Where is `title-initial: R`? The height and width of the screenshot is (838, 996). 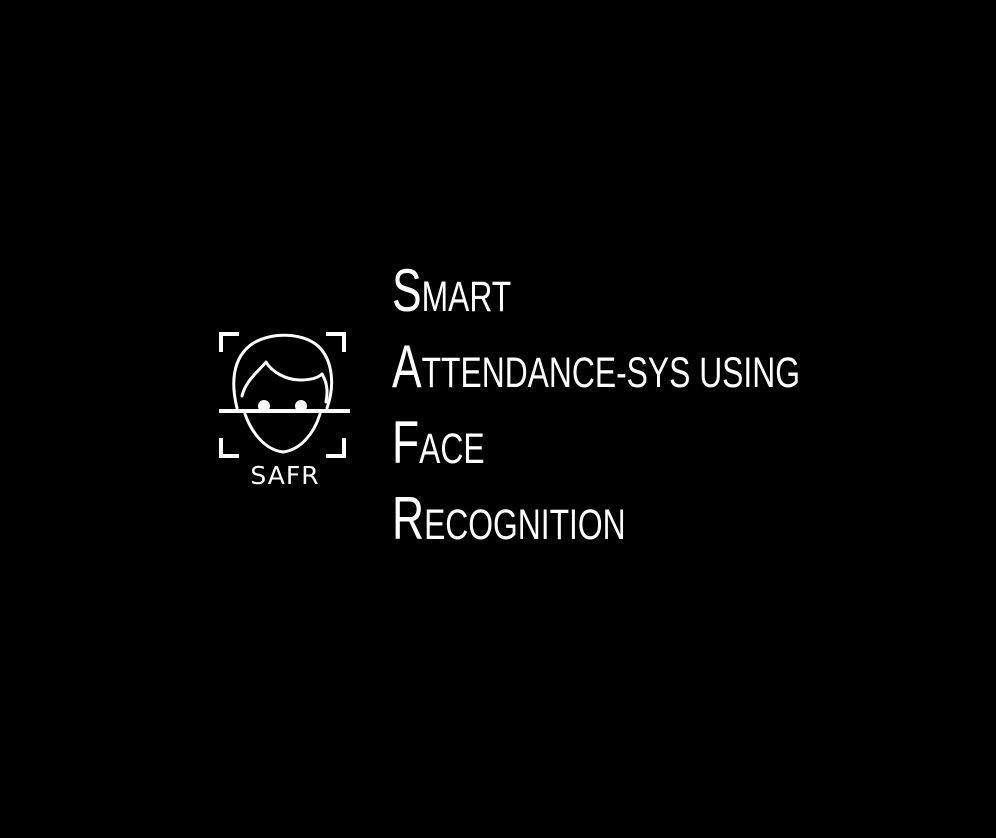 title-initial: R is located at coordinates (408, 518).